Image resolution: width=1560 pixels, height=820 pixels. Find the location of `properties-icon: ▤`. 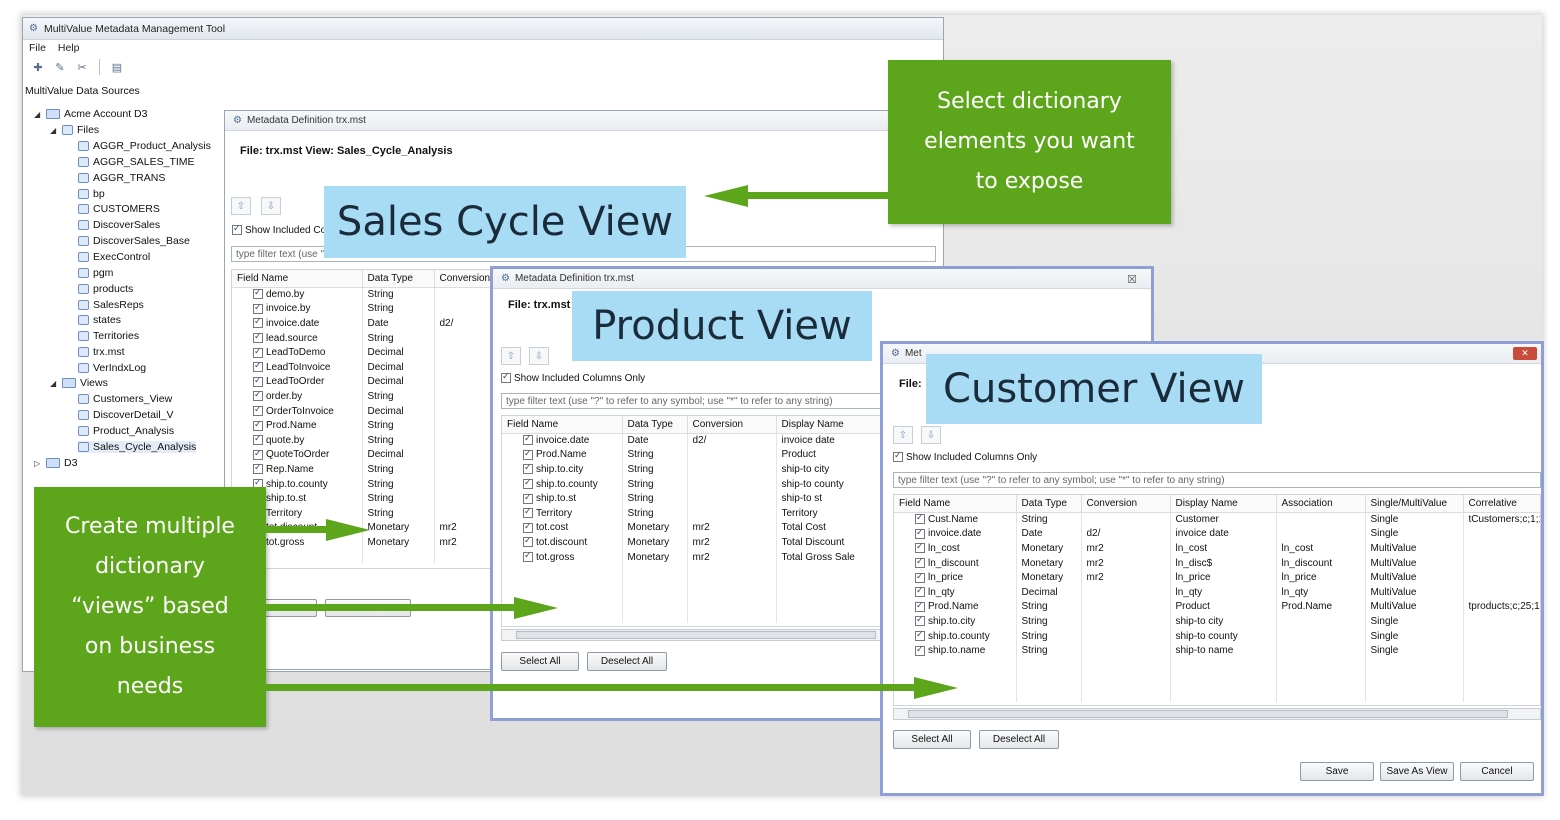

properties-icon: ▤ is located at coordinates (117, 67).